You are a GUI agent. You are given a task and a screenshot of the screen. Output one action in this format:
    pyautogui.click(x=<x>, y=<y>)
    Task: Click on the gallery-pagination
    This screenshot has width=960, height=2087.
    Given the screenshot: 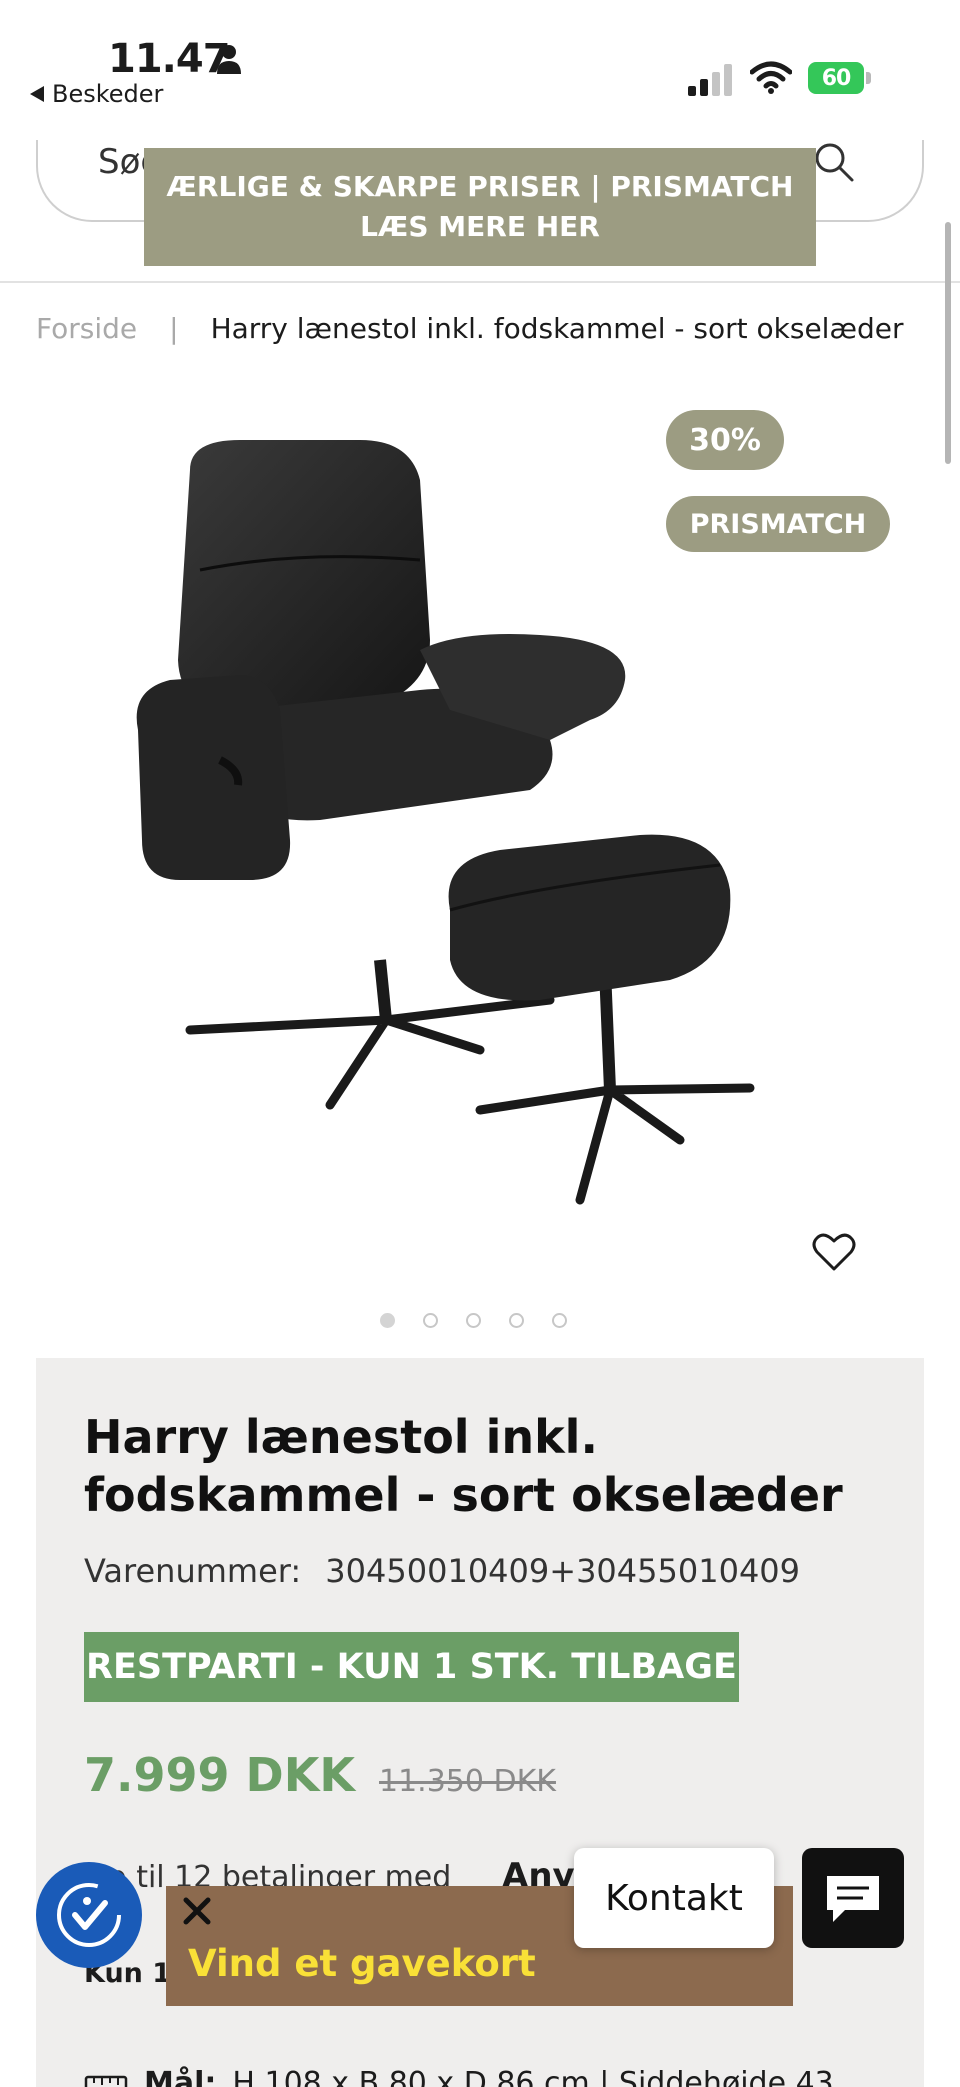 What is the action you would take?
    pyautogui.click(x=473, y=1320)
    